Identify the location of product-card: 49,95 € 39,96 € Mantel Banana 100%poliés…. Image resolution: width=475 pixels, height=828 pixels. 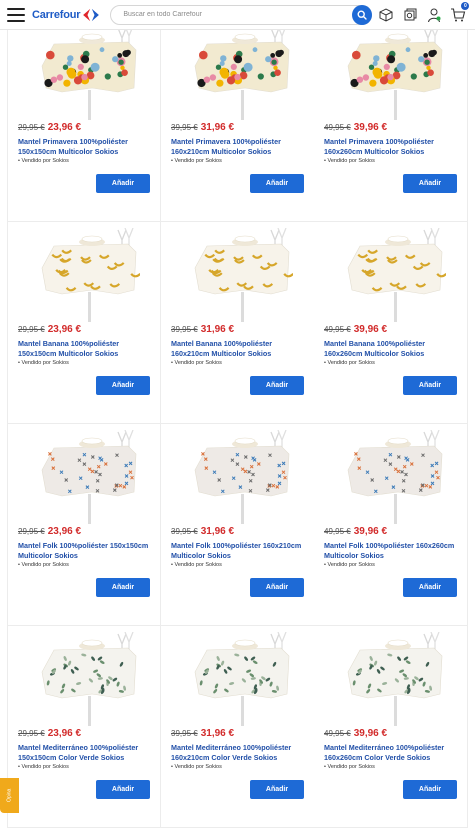
(391, 323).